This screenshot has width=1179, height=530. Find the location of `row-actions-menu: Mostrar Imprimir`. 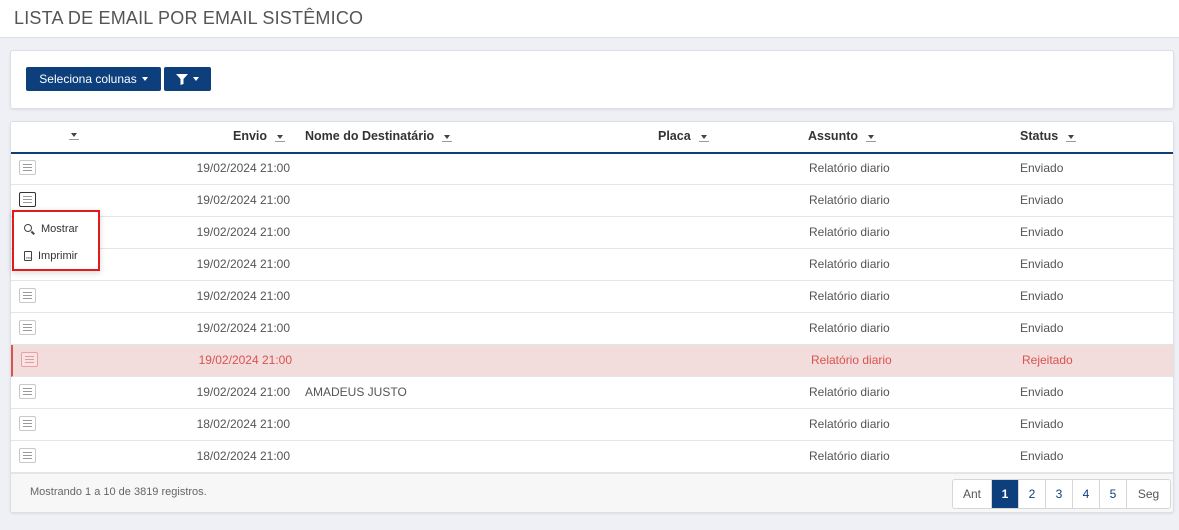

row-actions-menu: Mostrar Imprimir is located at coordinates (56, 240).